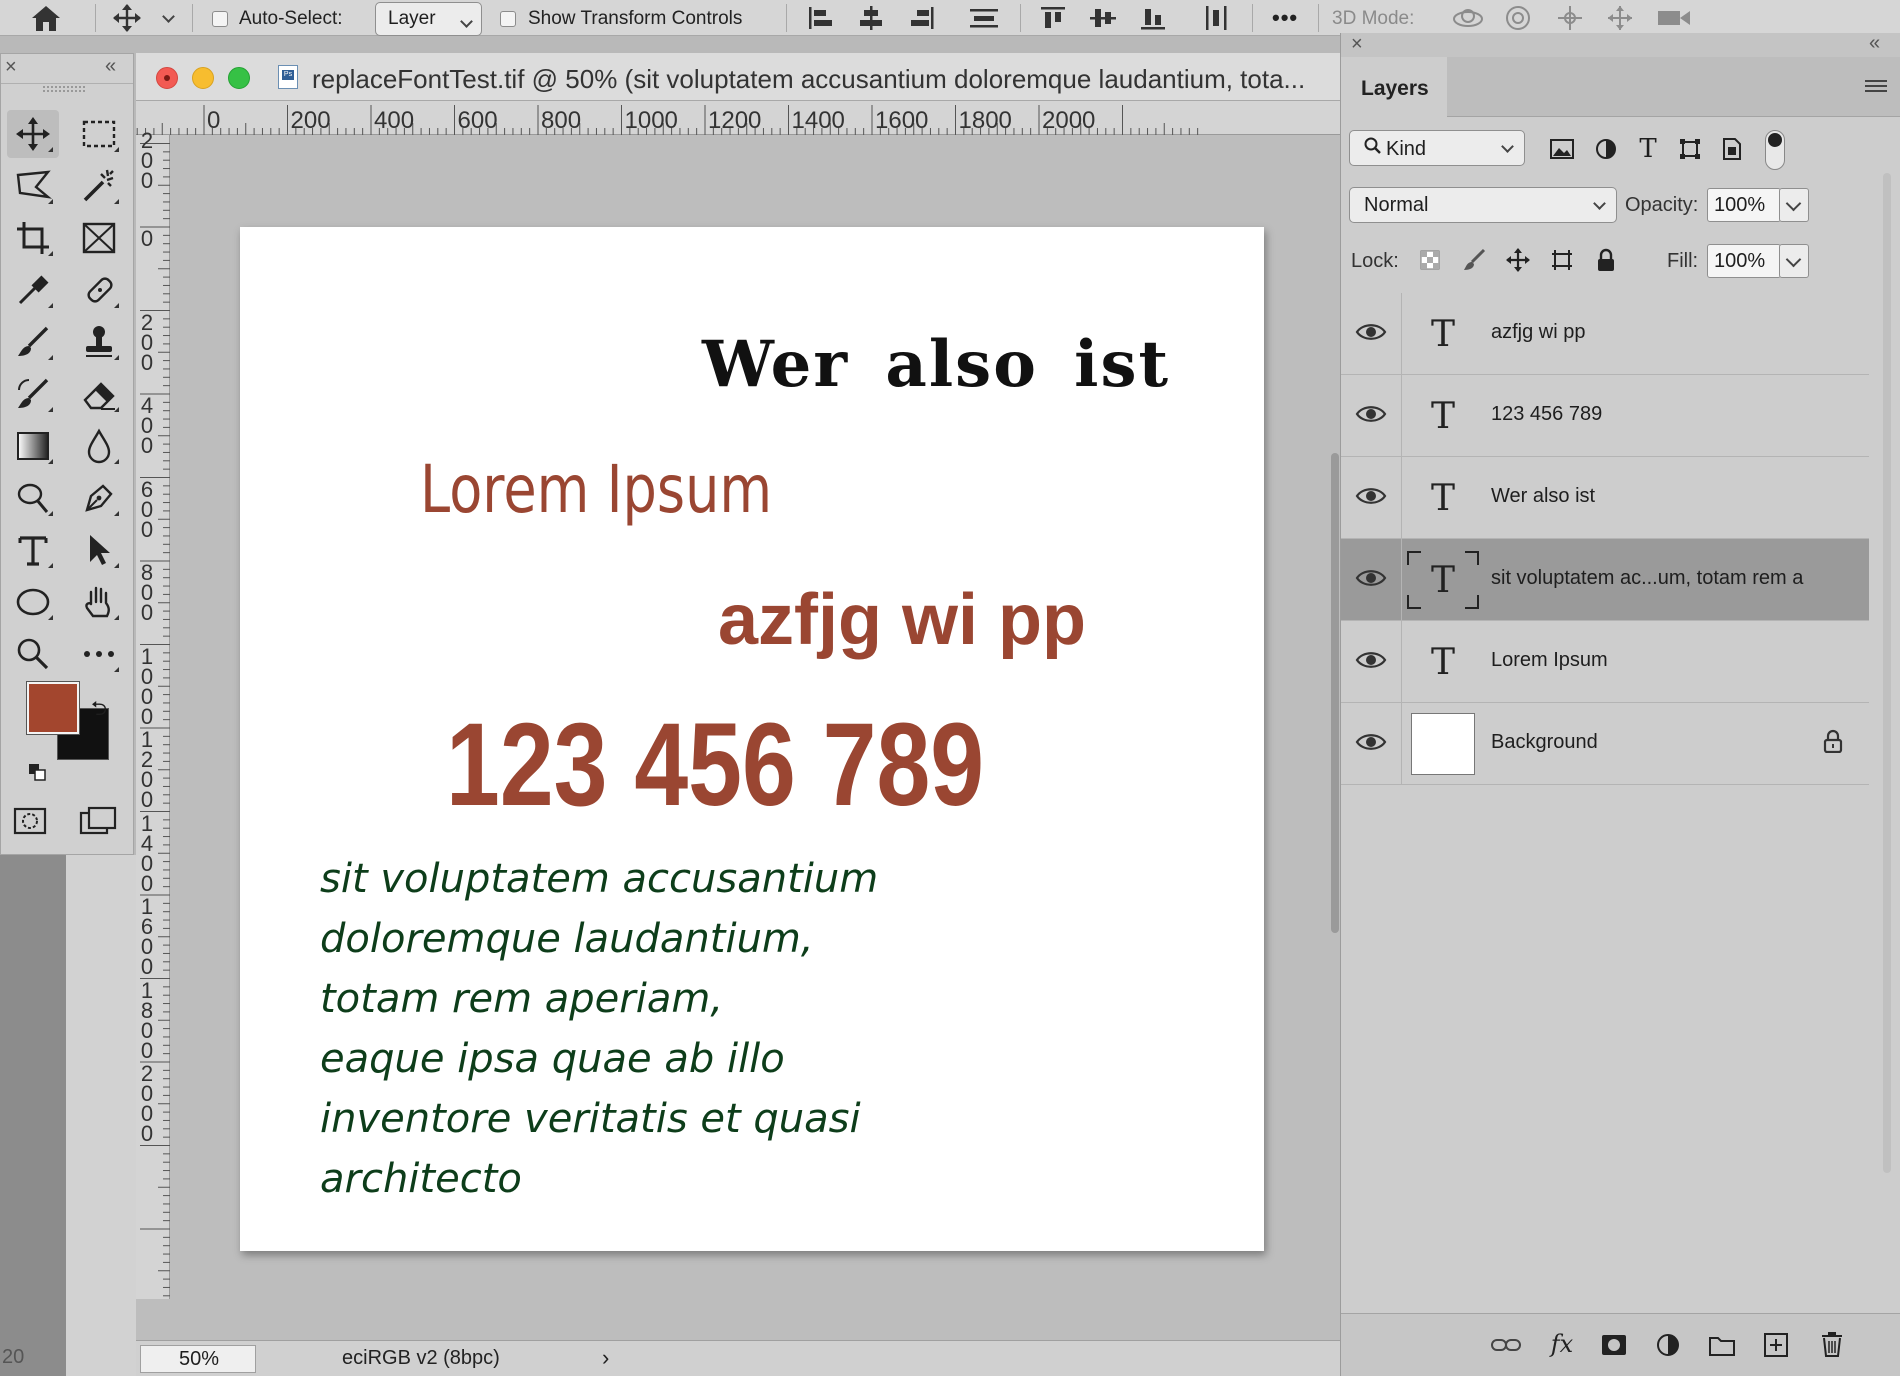 This screenshot has width=1900, height=1376. I want to click on layer-row: T Lorem Ipsum, so click(1605, 662).